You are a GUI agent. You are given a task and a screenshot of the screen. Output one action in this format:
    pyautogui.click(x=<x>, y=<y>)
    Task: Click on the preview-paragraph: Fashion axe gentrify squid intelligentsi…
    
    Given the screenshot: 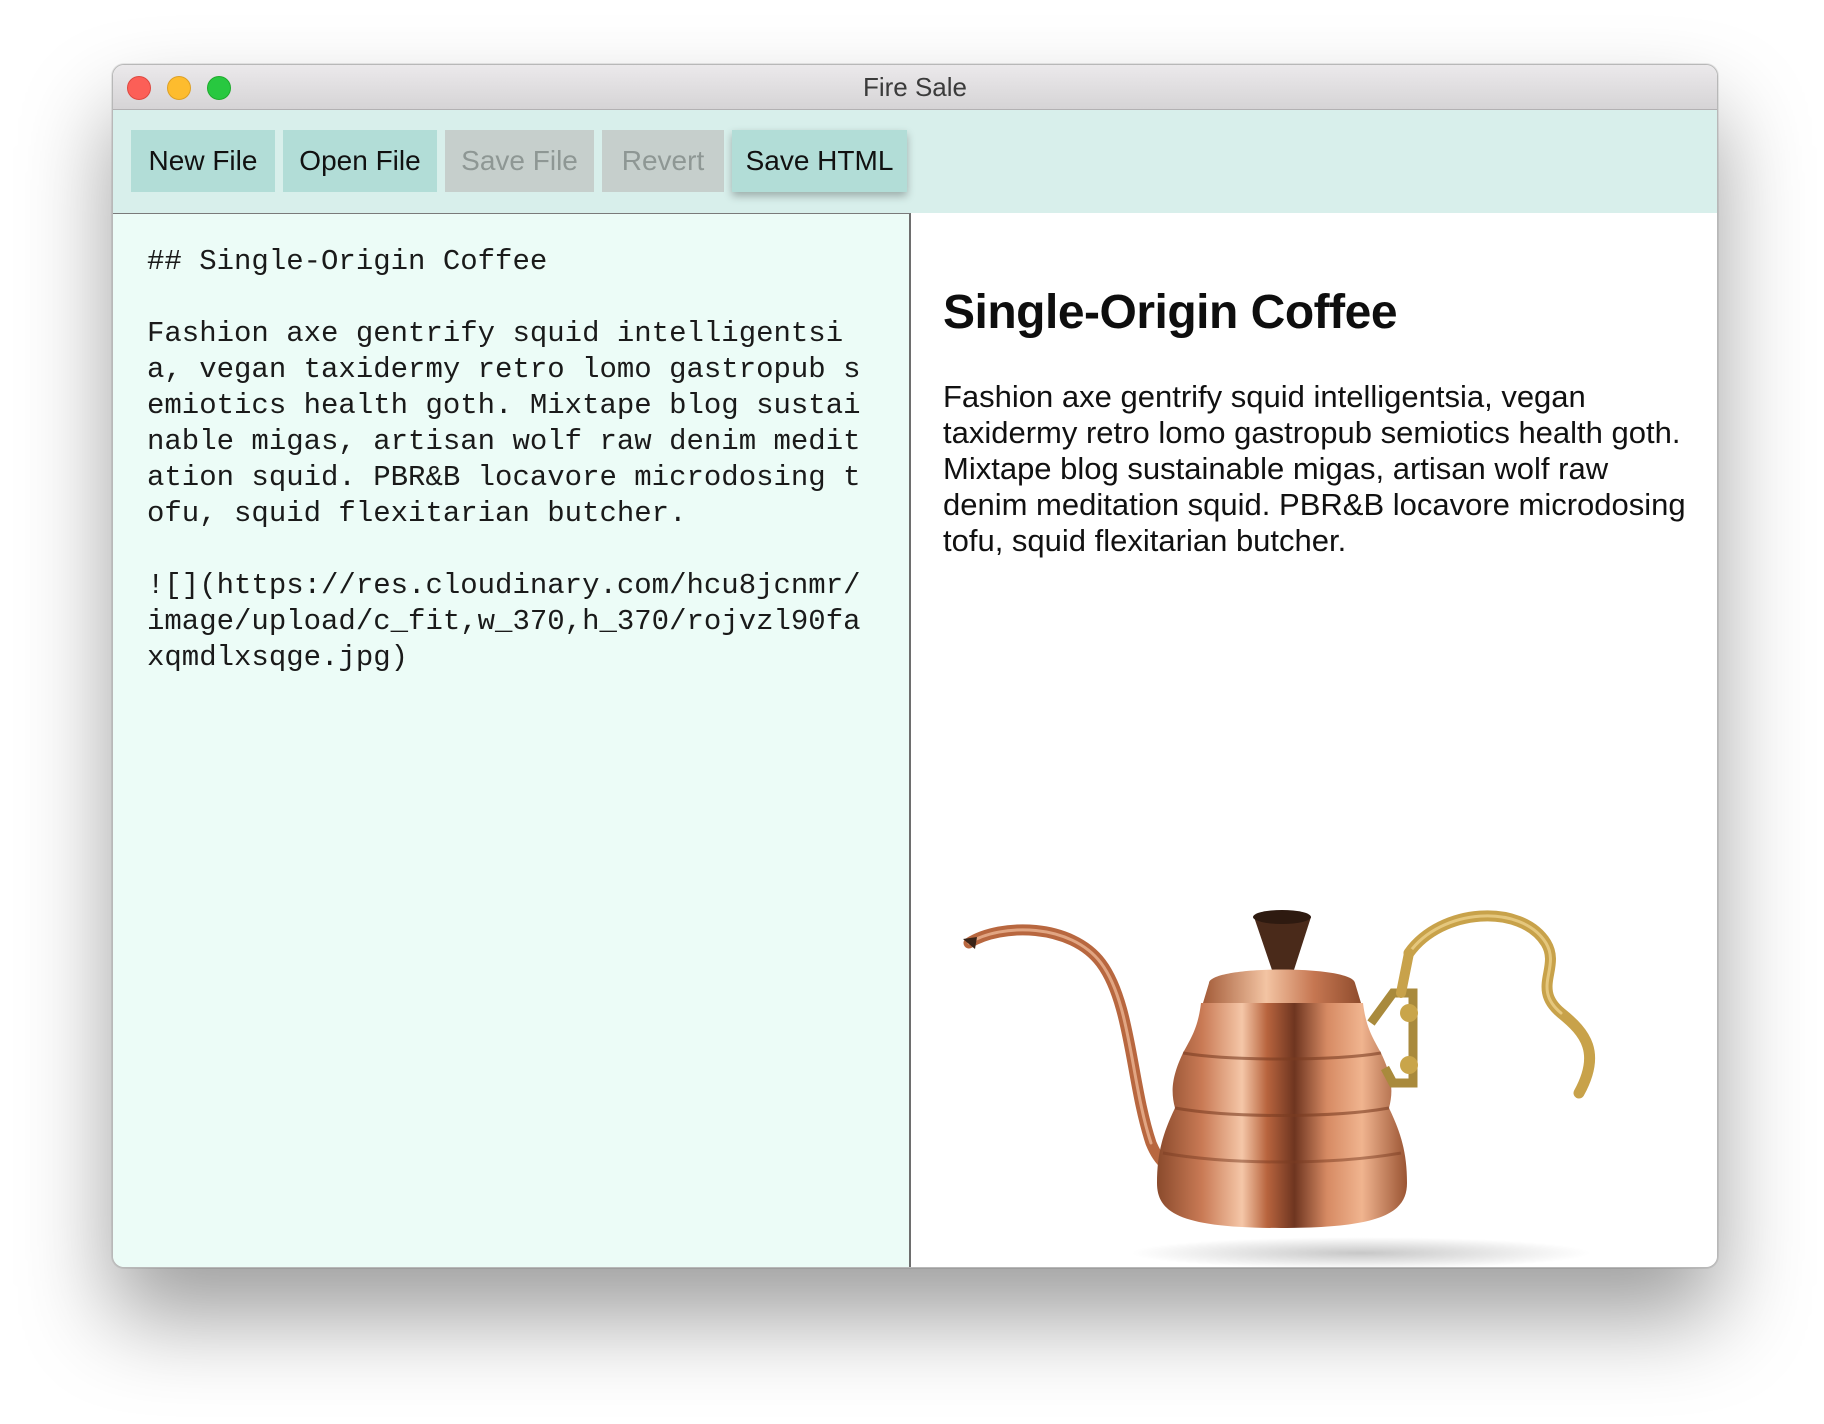 What is the action you would take?
    pyautogui.click(x=1314, y=468)
    